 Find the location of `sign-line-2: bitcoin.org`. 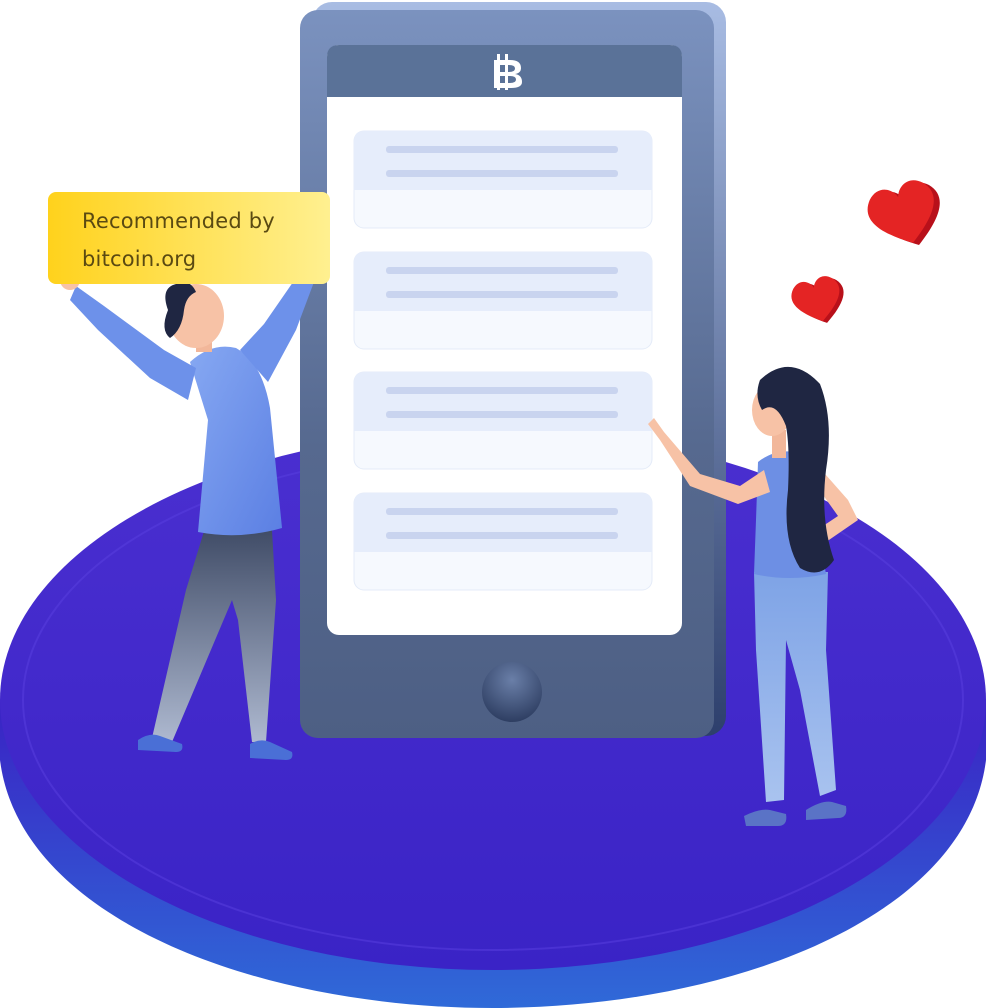

sign-line-2: bitcoin.org is located at coordinates (139, 259).